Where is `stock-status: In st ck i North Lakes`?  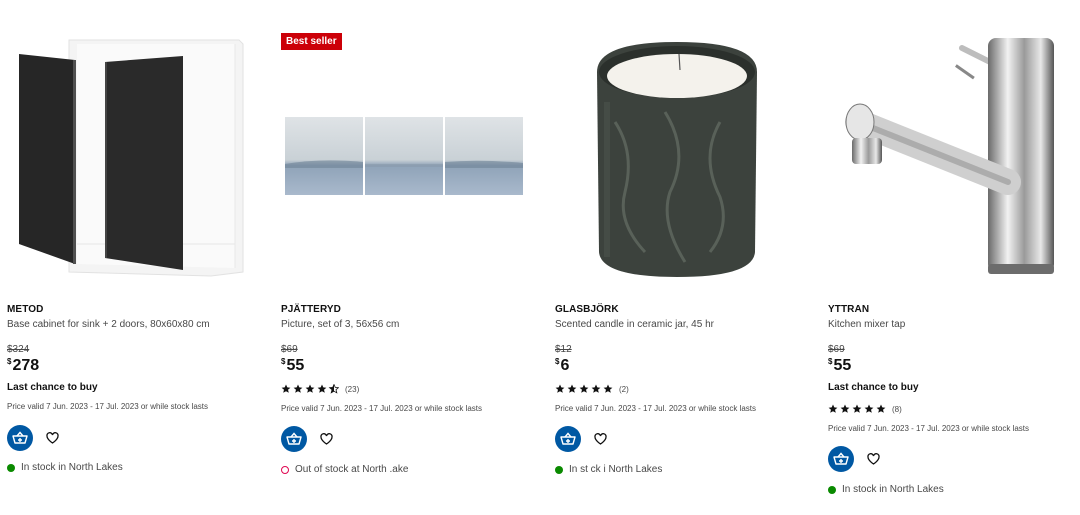 stock-status: In st ck i North Lakes is located at coordinates (608, 469).